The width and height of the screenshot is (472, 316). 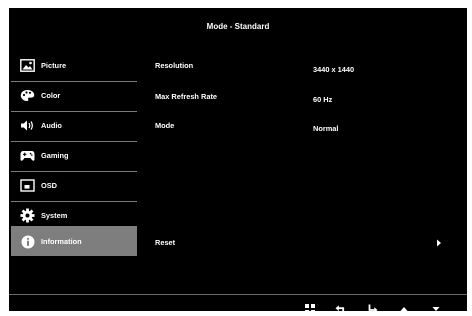 I want to click on grid-menu-icon, so click(x=310, y=309).